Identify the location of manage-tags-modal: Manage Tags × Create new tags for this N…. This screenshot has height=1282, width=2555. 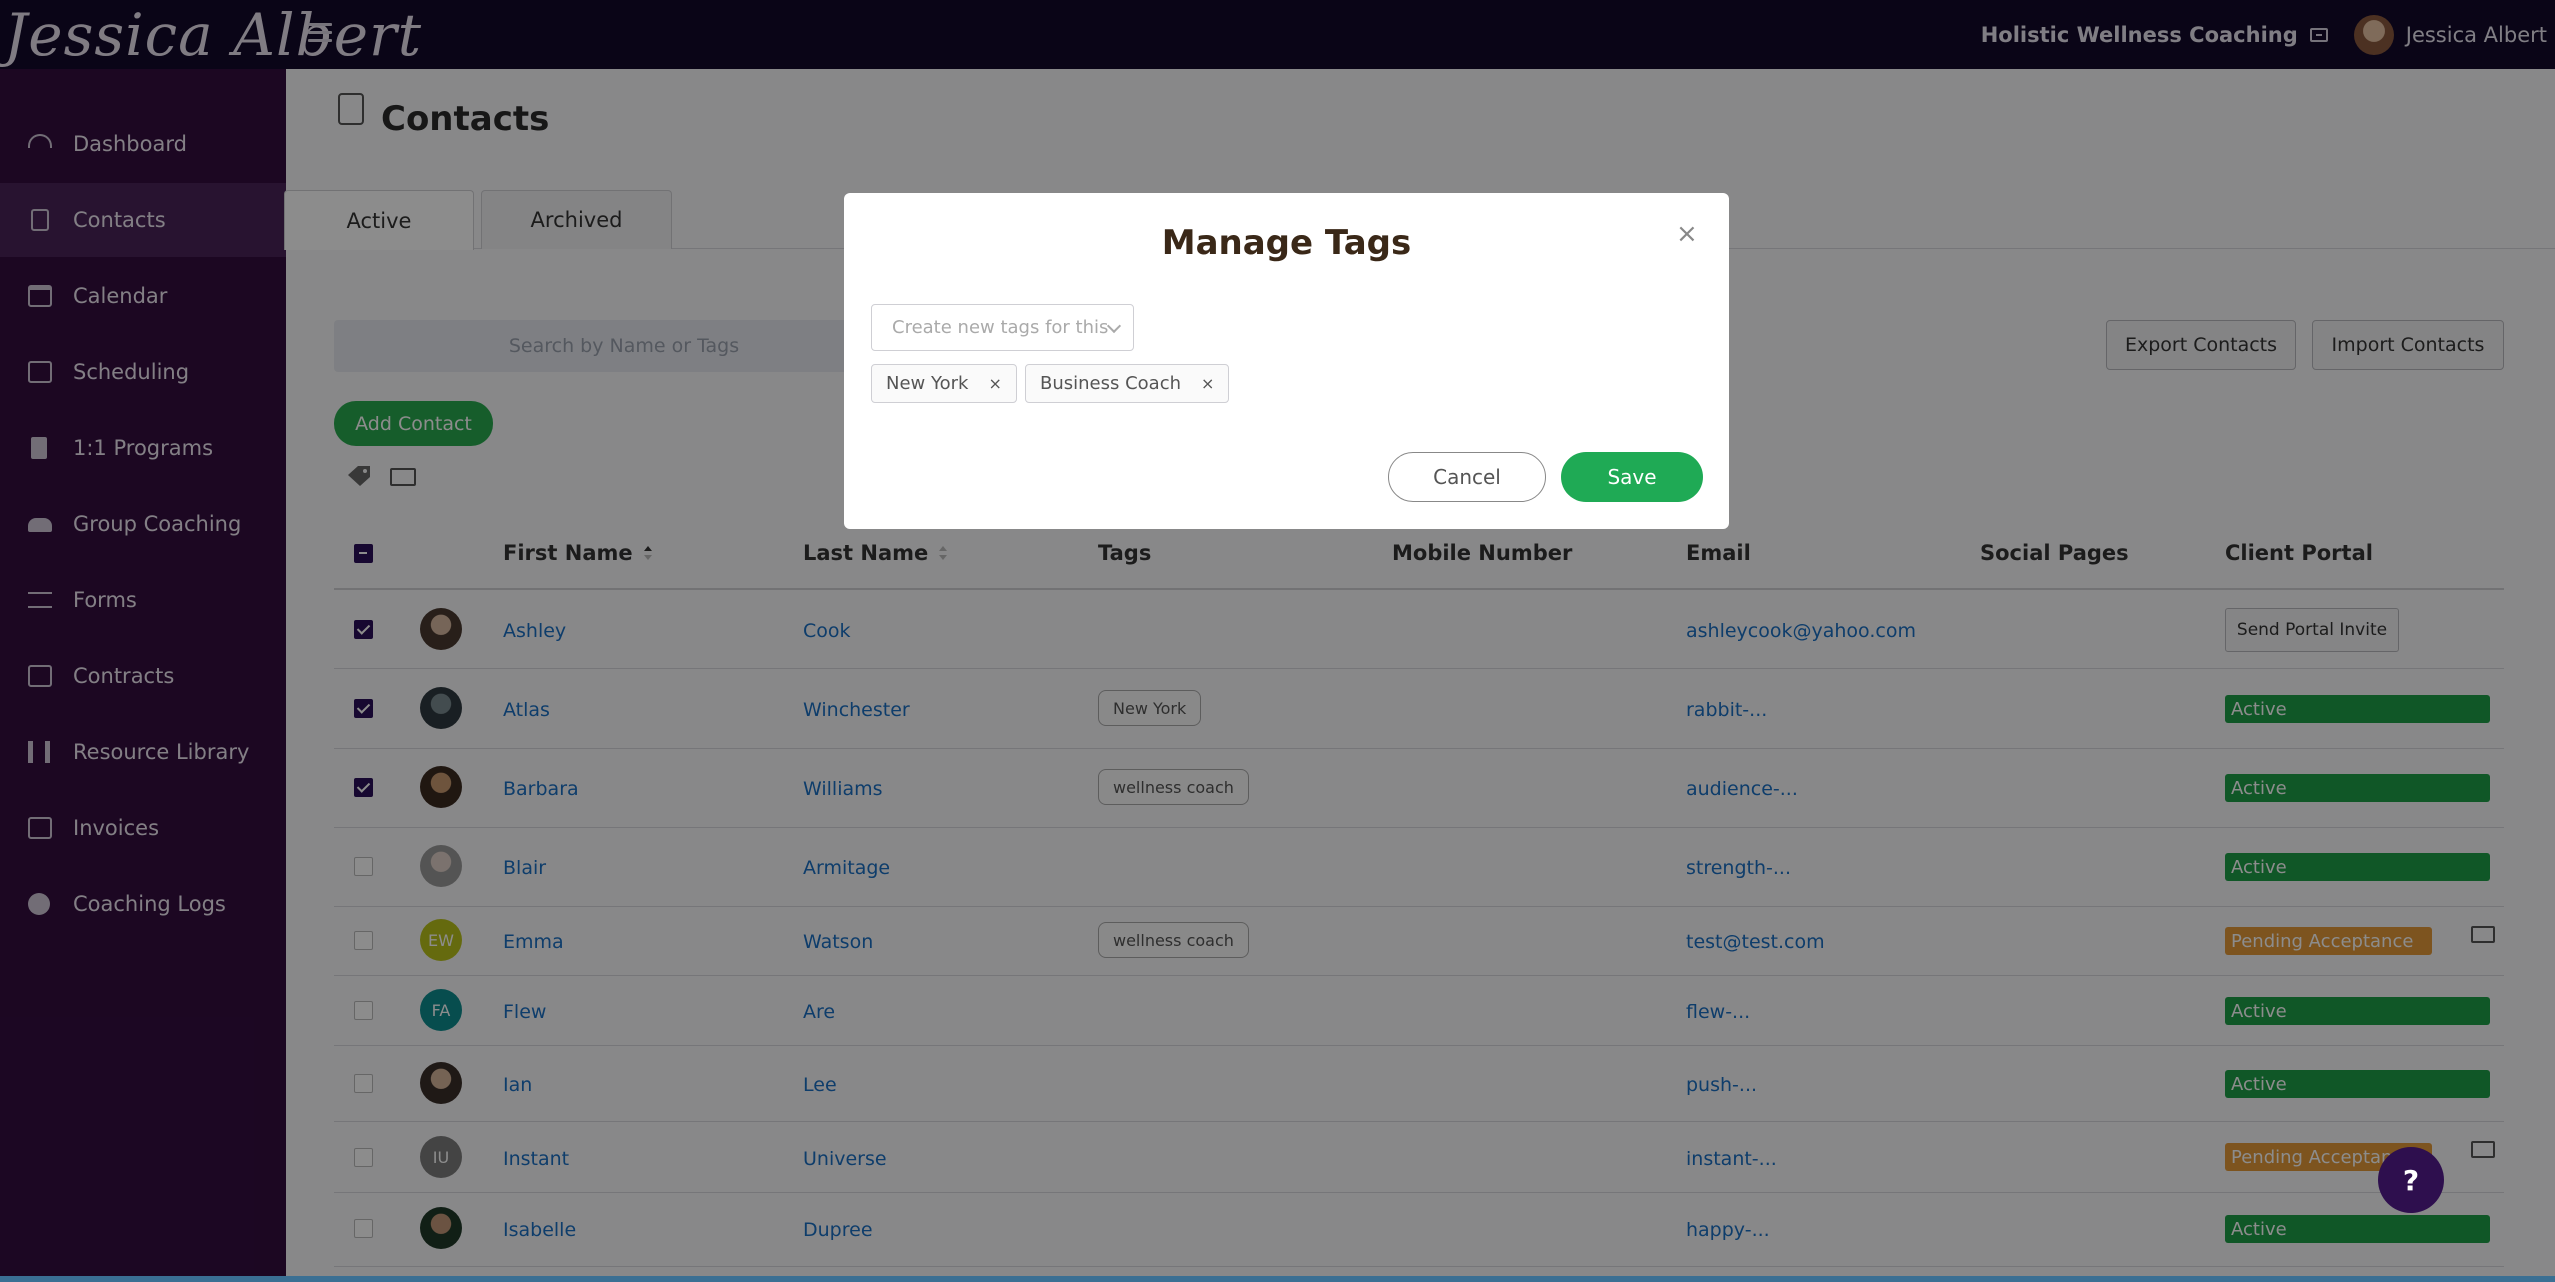
(1286, 361).